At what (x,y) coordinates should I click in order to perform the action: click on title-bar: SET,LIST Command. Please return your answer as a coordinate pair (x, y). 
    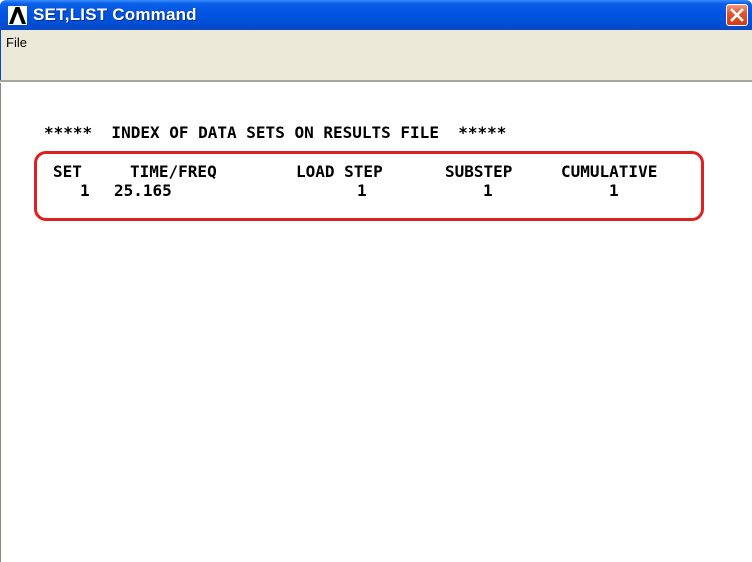
    Looking at the image, I should click on (376, 15).